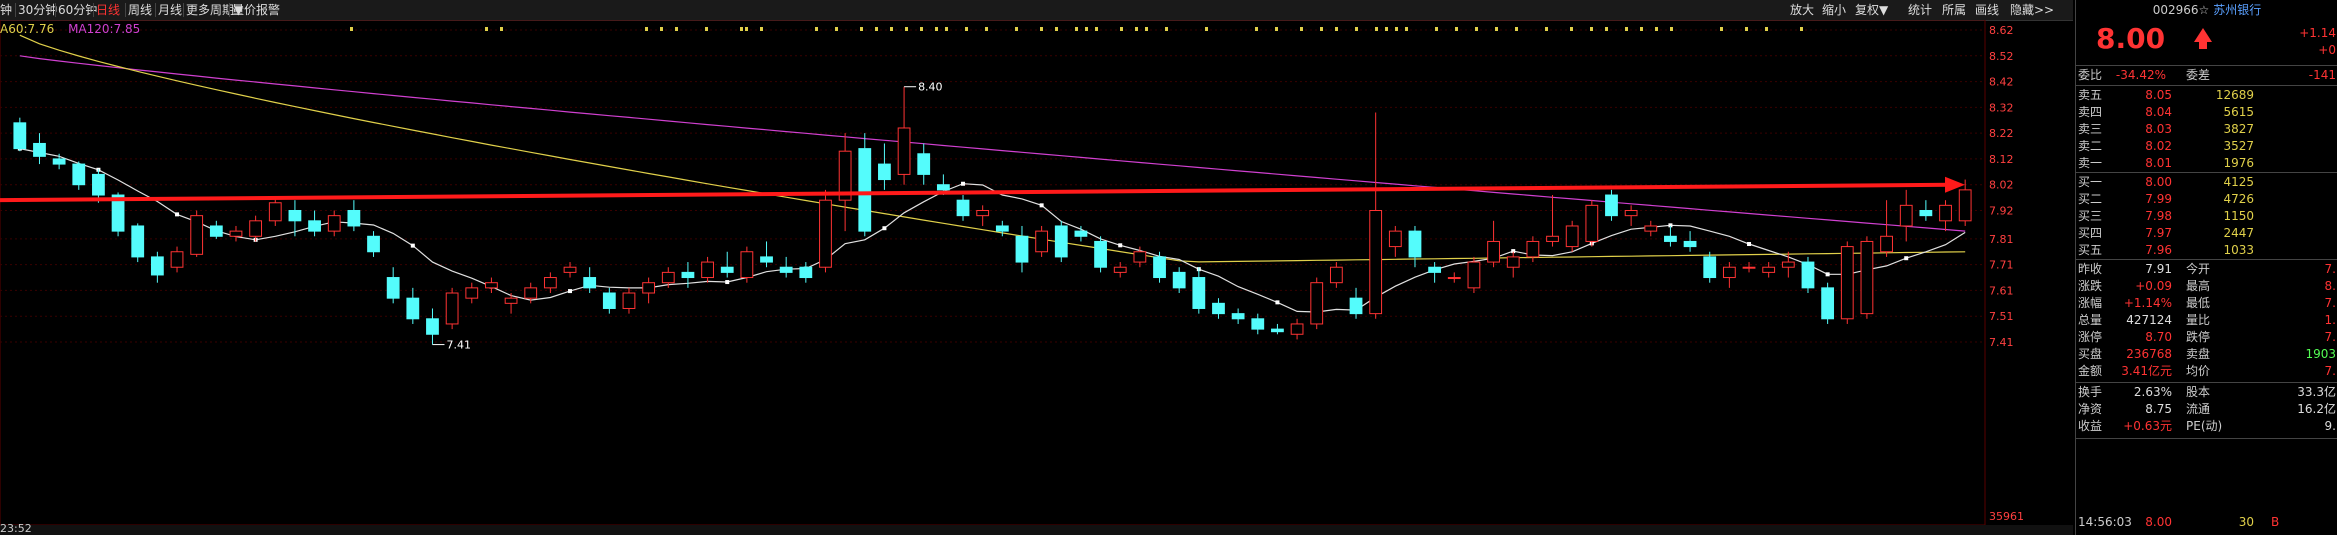 Image resolution: width=2337 pixels, height=535 pixels. Describe the element at coordinates (2206, 112) in the screenshot. I see `sell-level-row: 卖四 8.04 5615` at that location.